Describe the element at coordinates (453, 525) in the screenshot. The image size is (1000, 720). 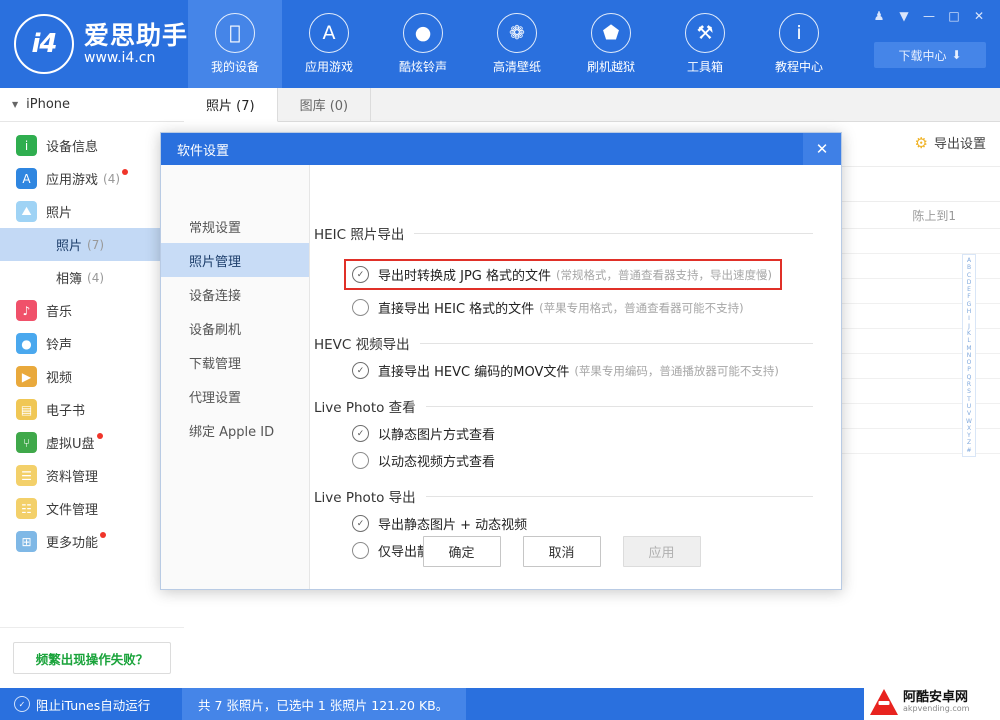
I see `option-label: 导出静态图片 + 动态视频` at that location.